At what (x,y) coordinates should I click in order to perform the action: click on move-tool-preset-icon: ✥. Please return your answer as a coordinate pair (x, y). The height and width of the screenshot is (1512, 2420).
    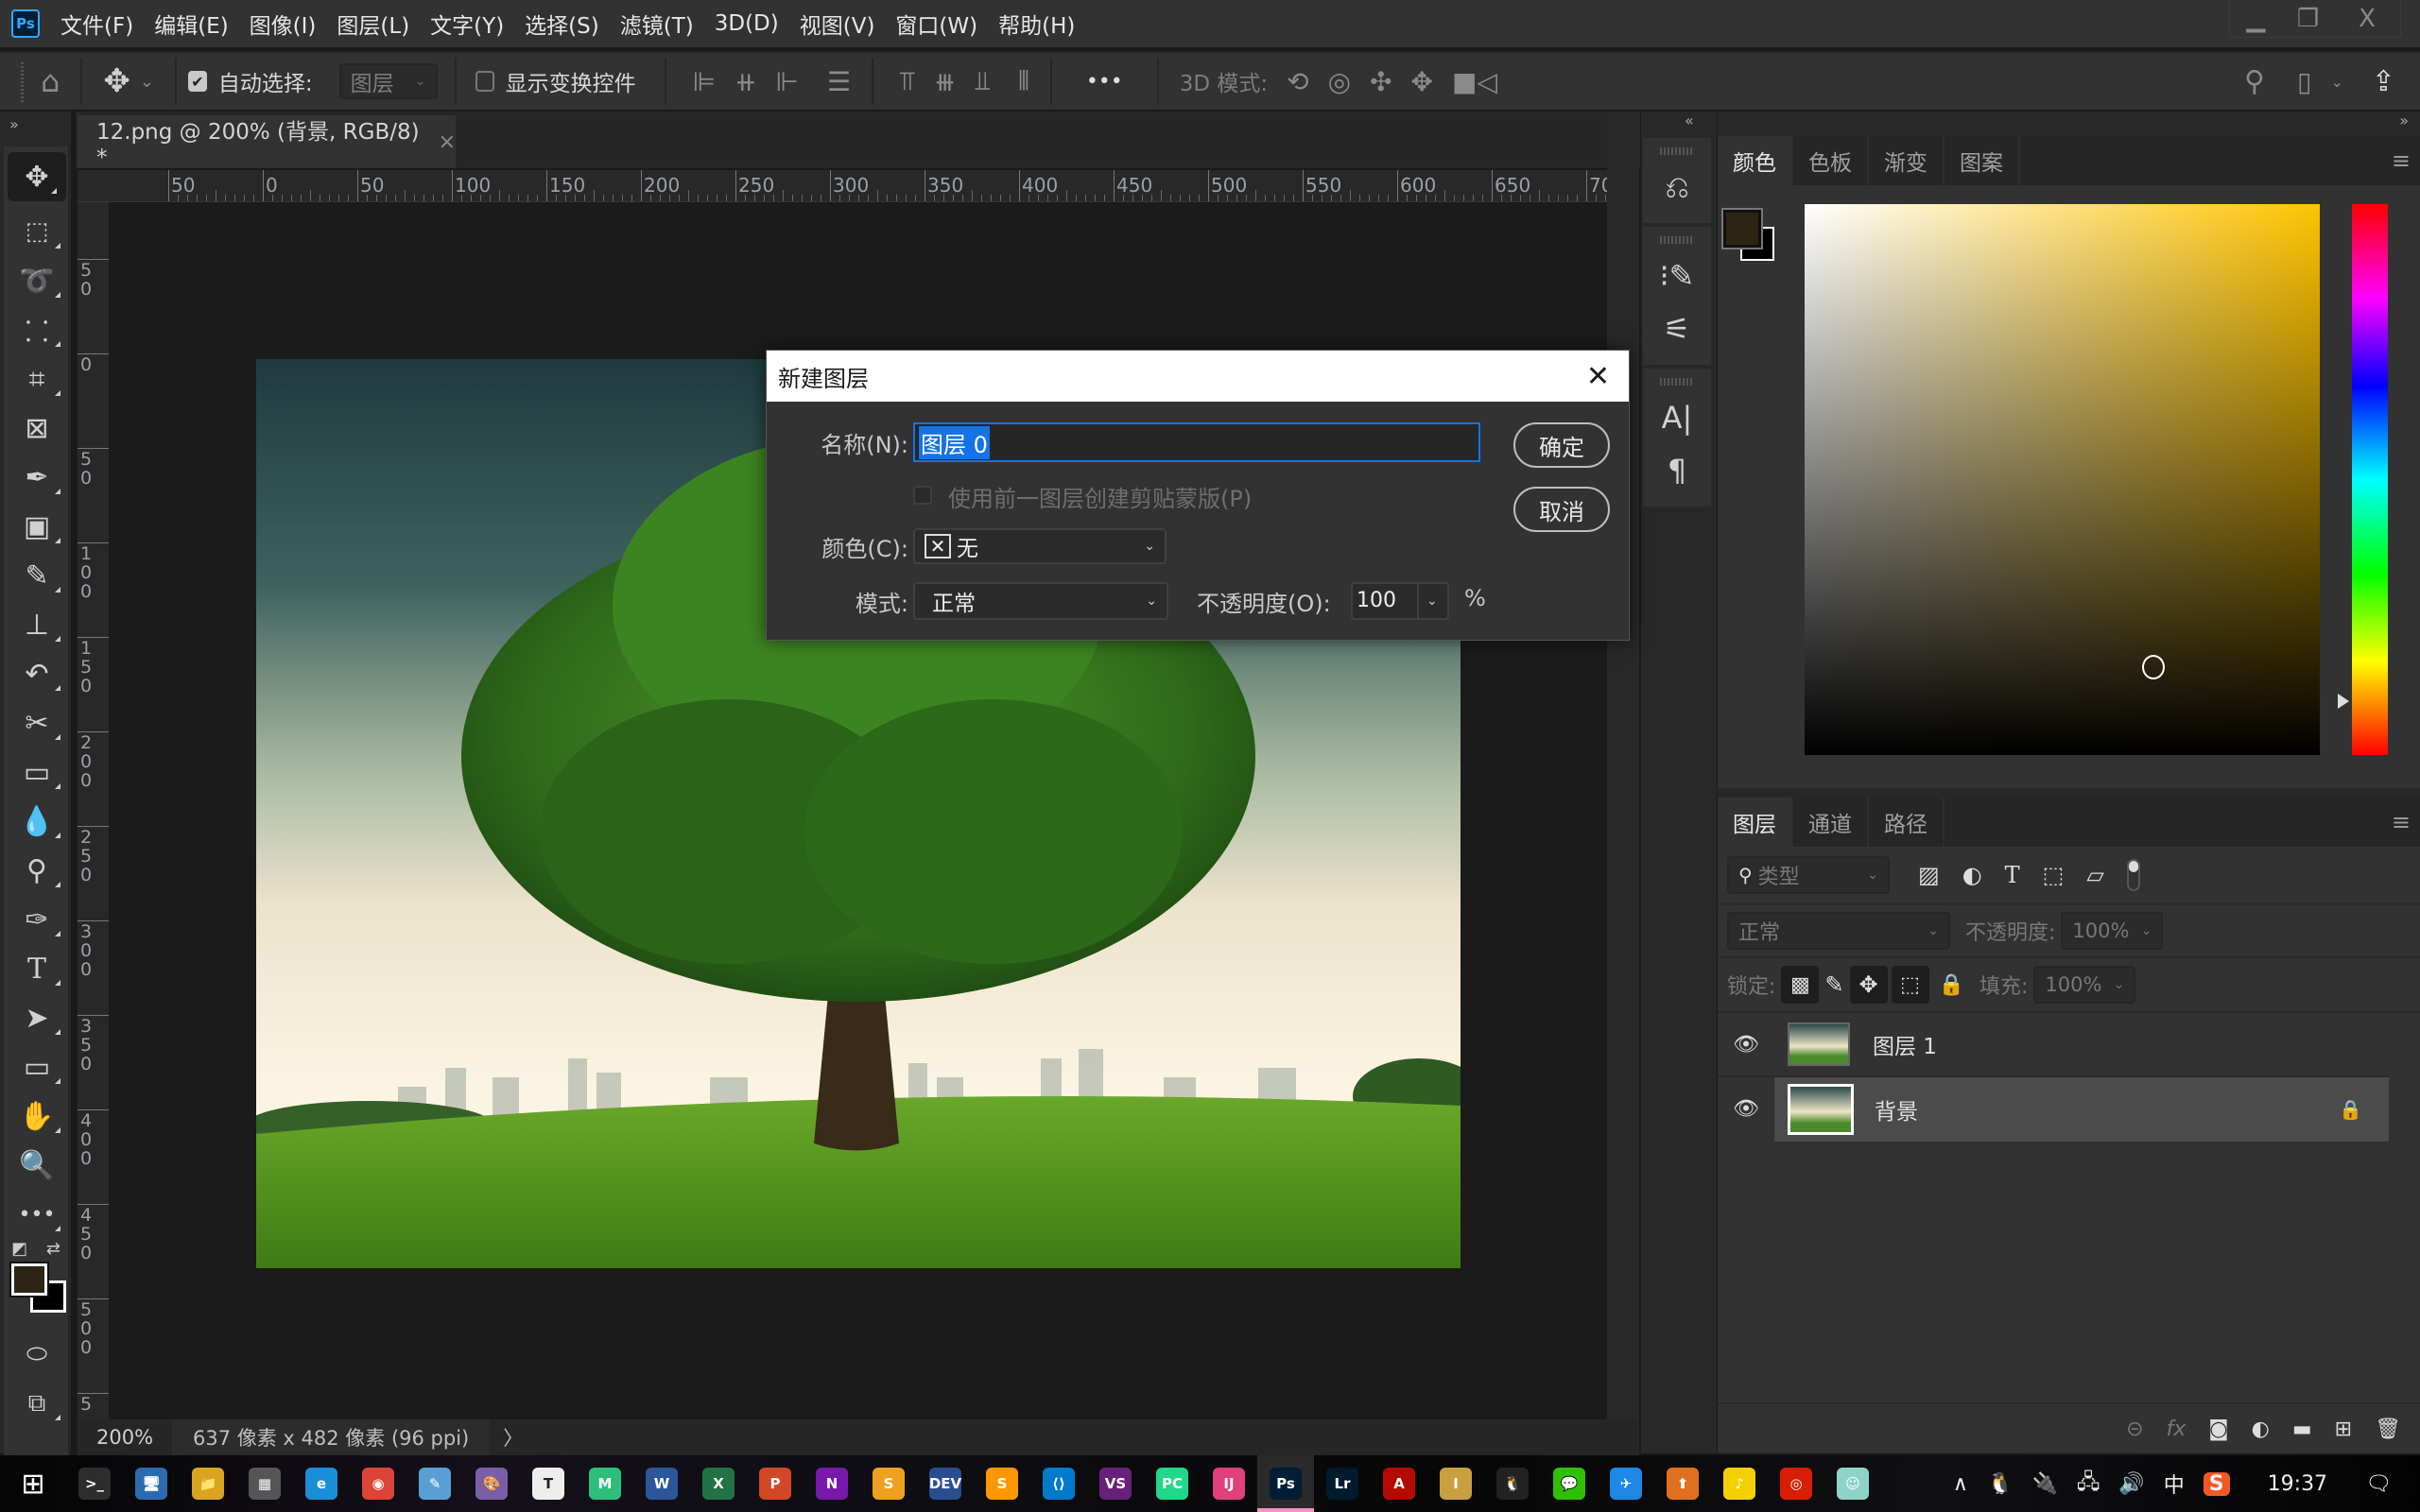
    Looking at the image, I should click on (116, 81).